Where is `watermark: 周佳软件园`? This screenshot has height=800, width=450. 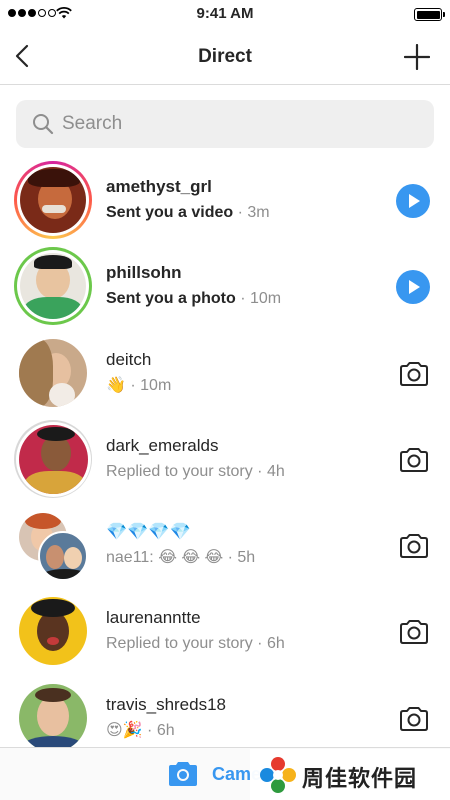
watermark: 周佳软件园 is located at coordinates (350, 774).